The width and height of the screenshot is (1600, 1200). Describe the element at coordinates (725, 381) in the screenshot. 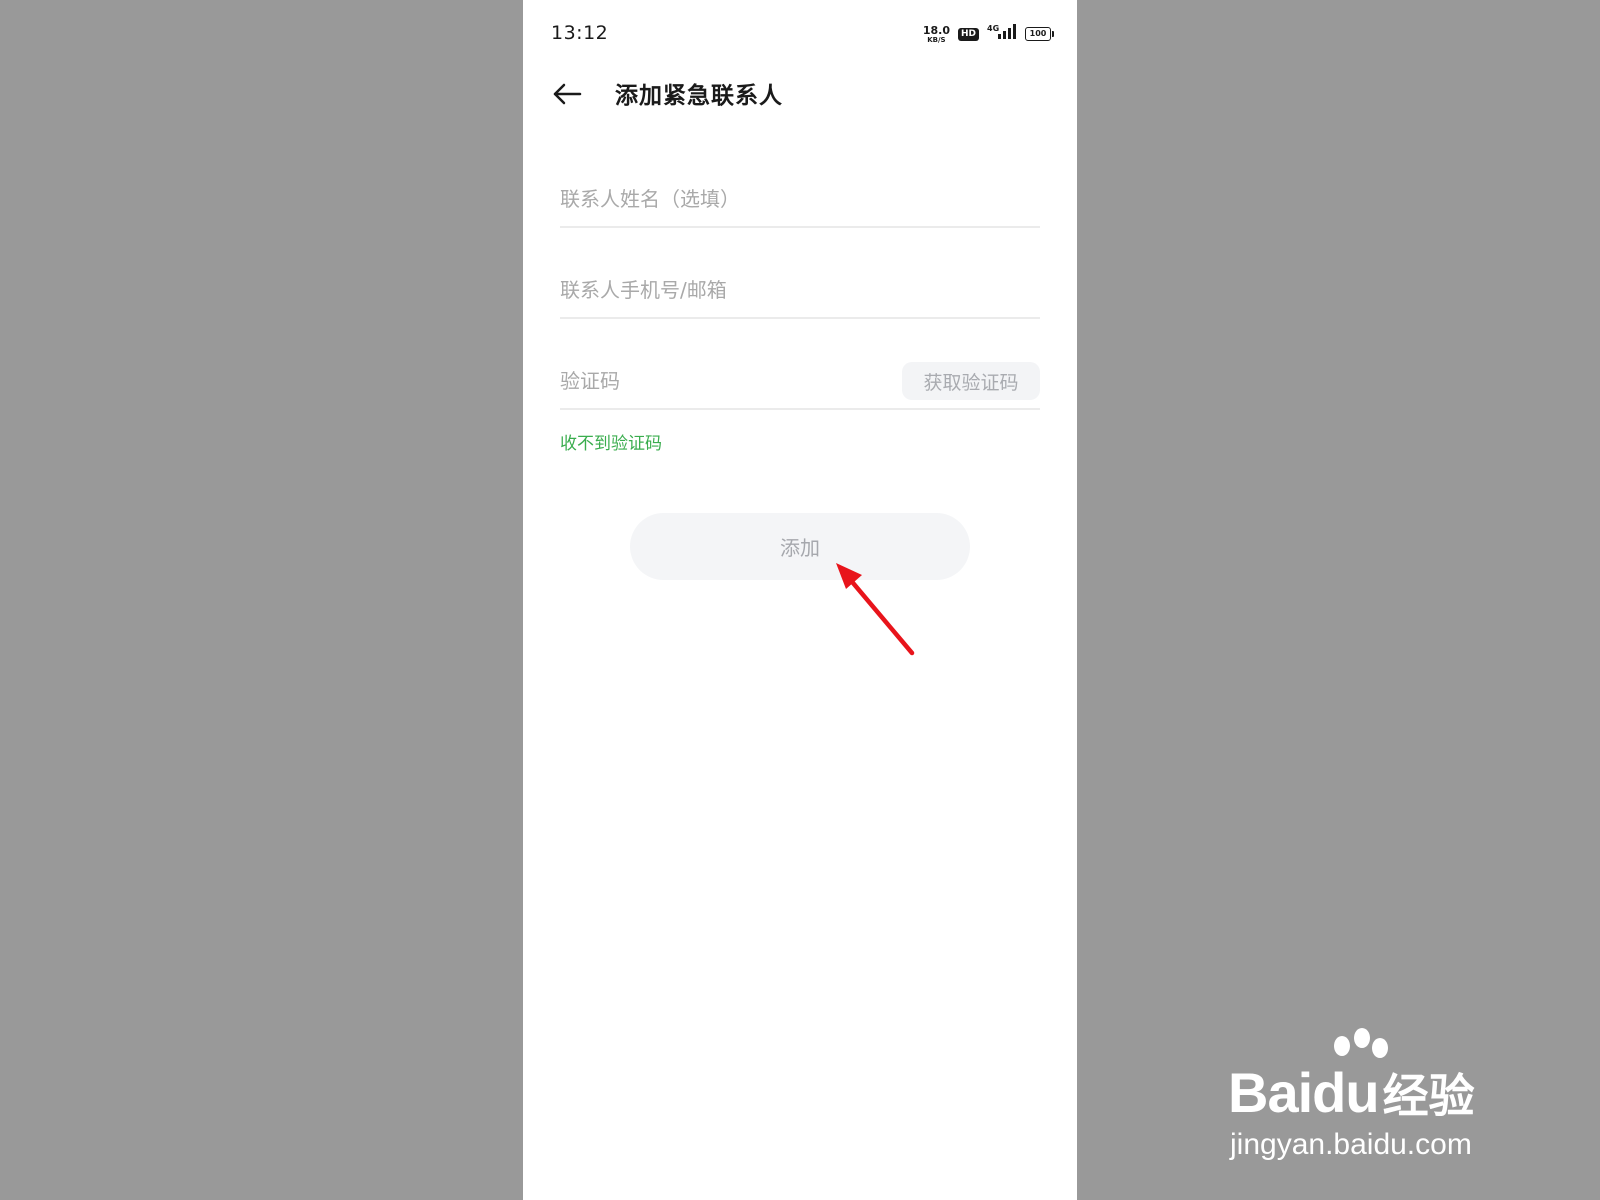

I see `verification-code-input` at that location.